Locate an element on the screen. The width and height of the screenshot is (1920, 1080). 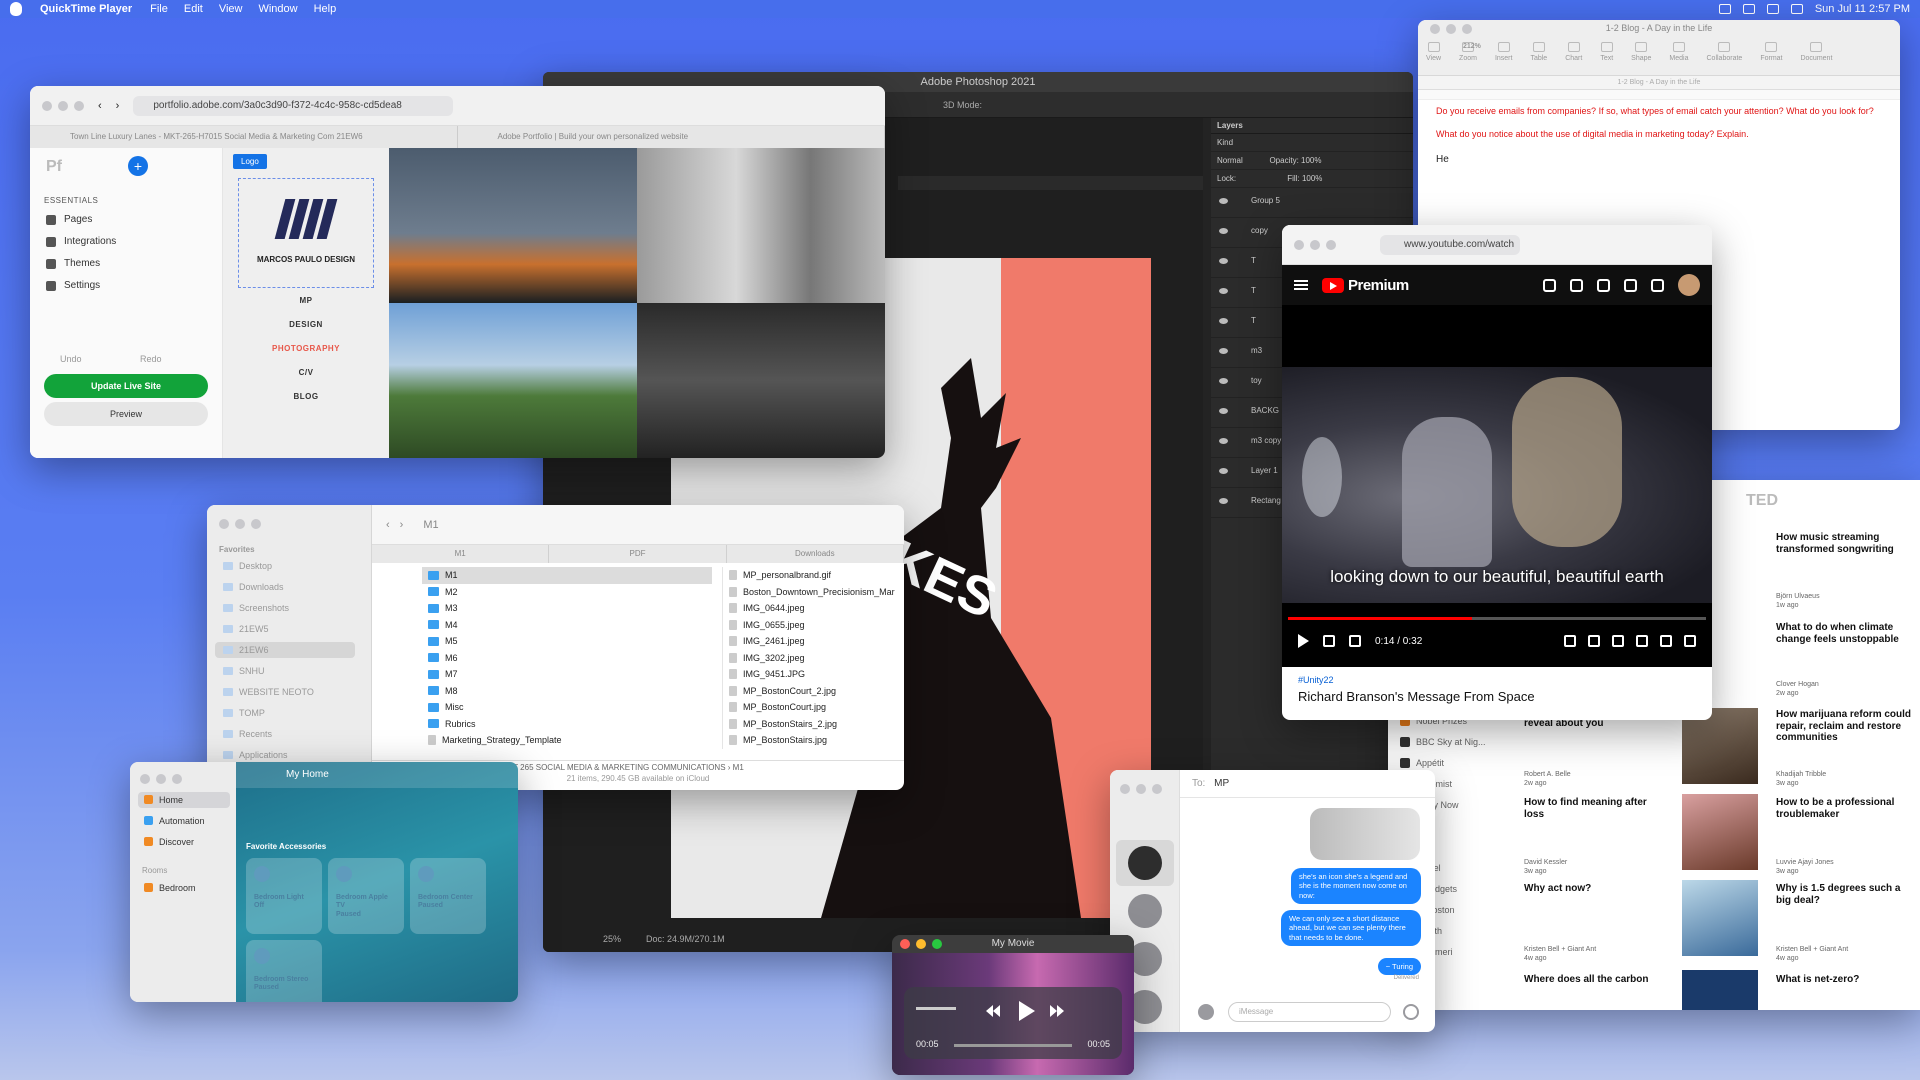
document-button: Document is located at coordinates (1816, 52).